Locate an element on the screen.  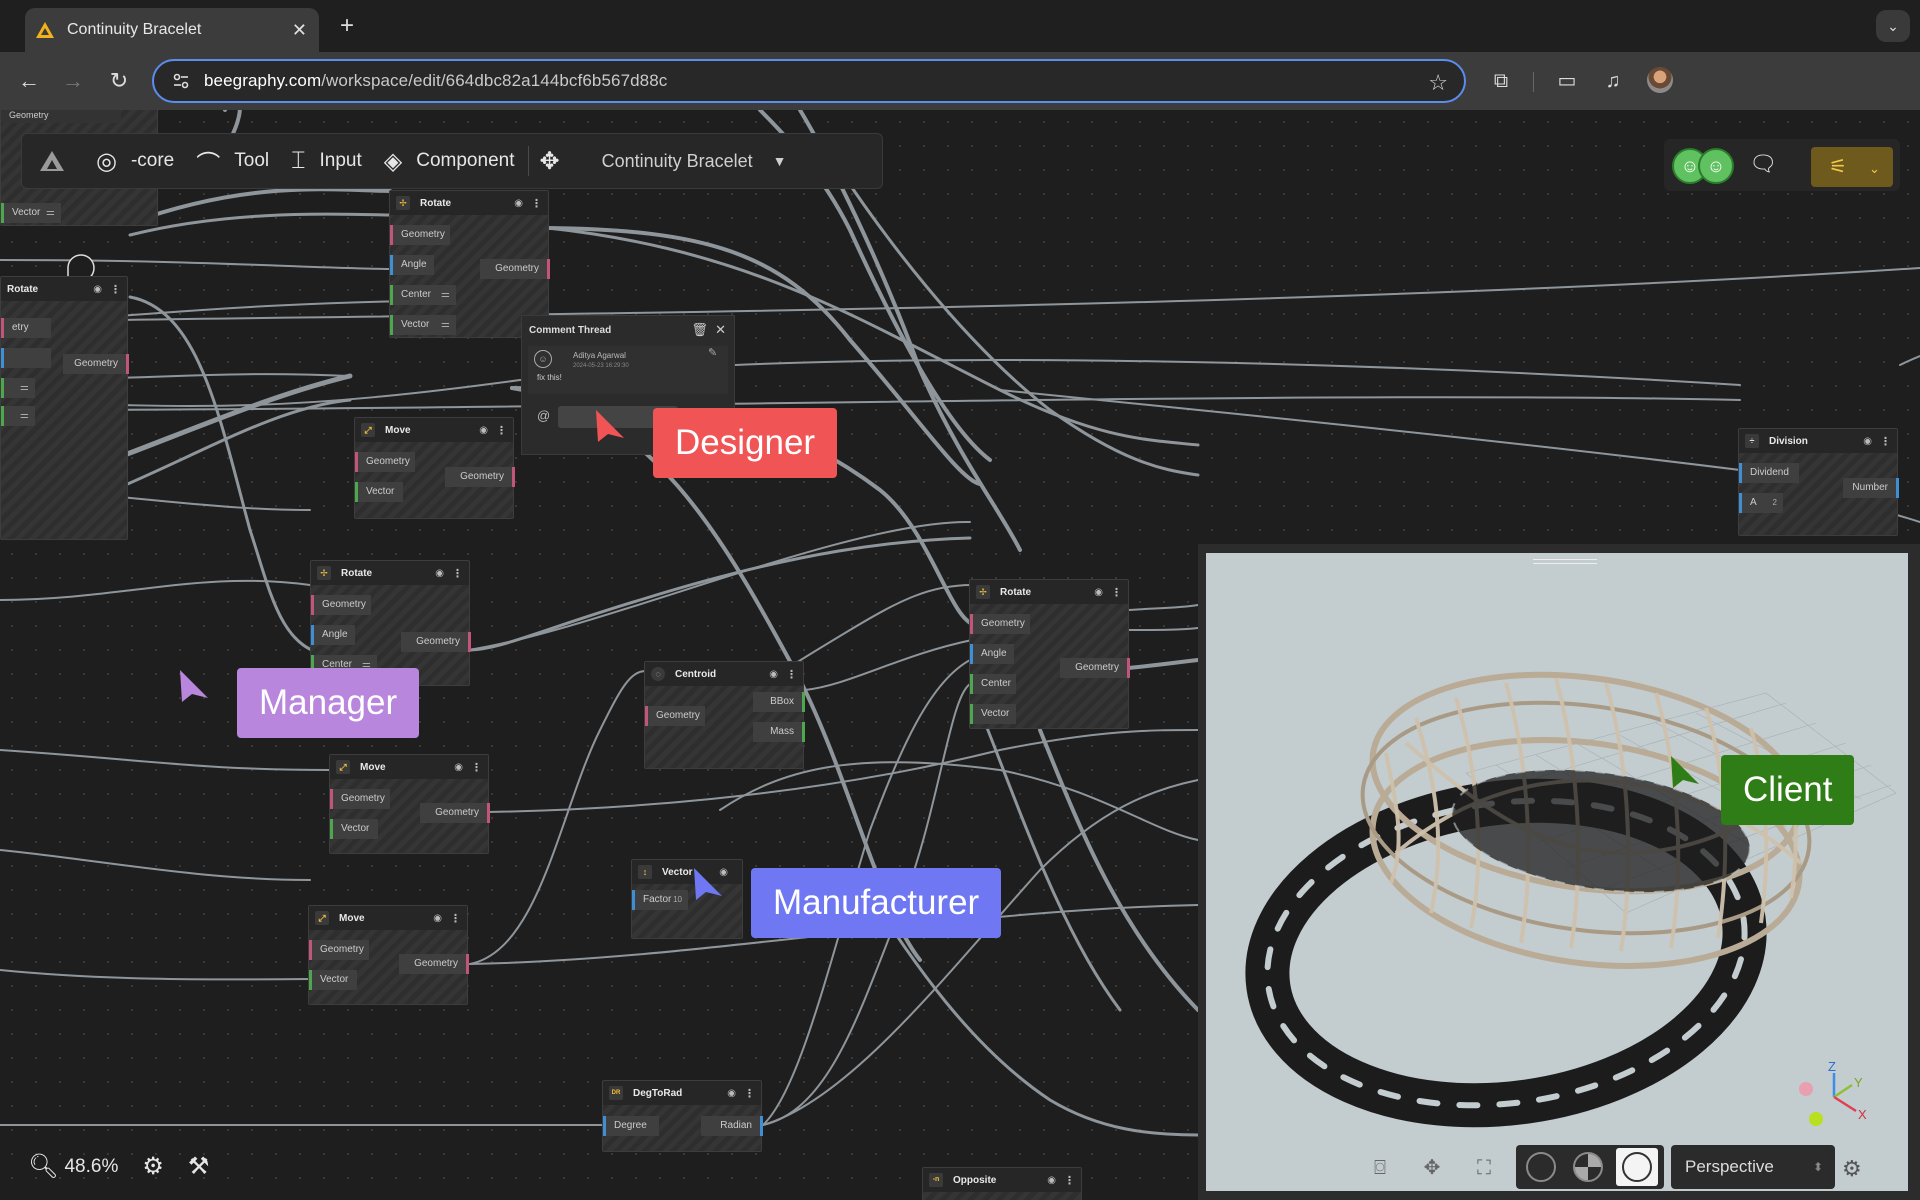
project-selector: Continuity Bracelet ▼ is located at coordinates (694, 161).